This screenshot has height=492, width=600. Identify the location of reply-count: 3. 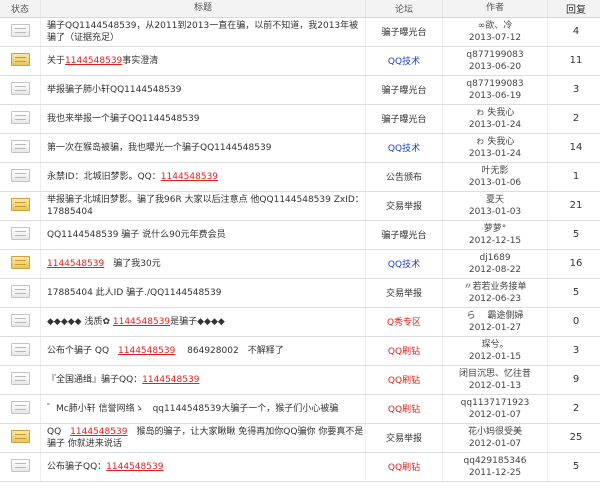
(573, 351).